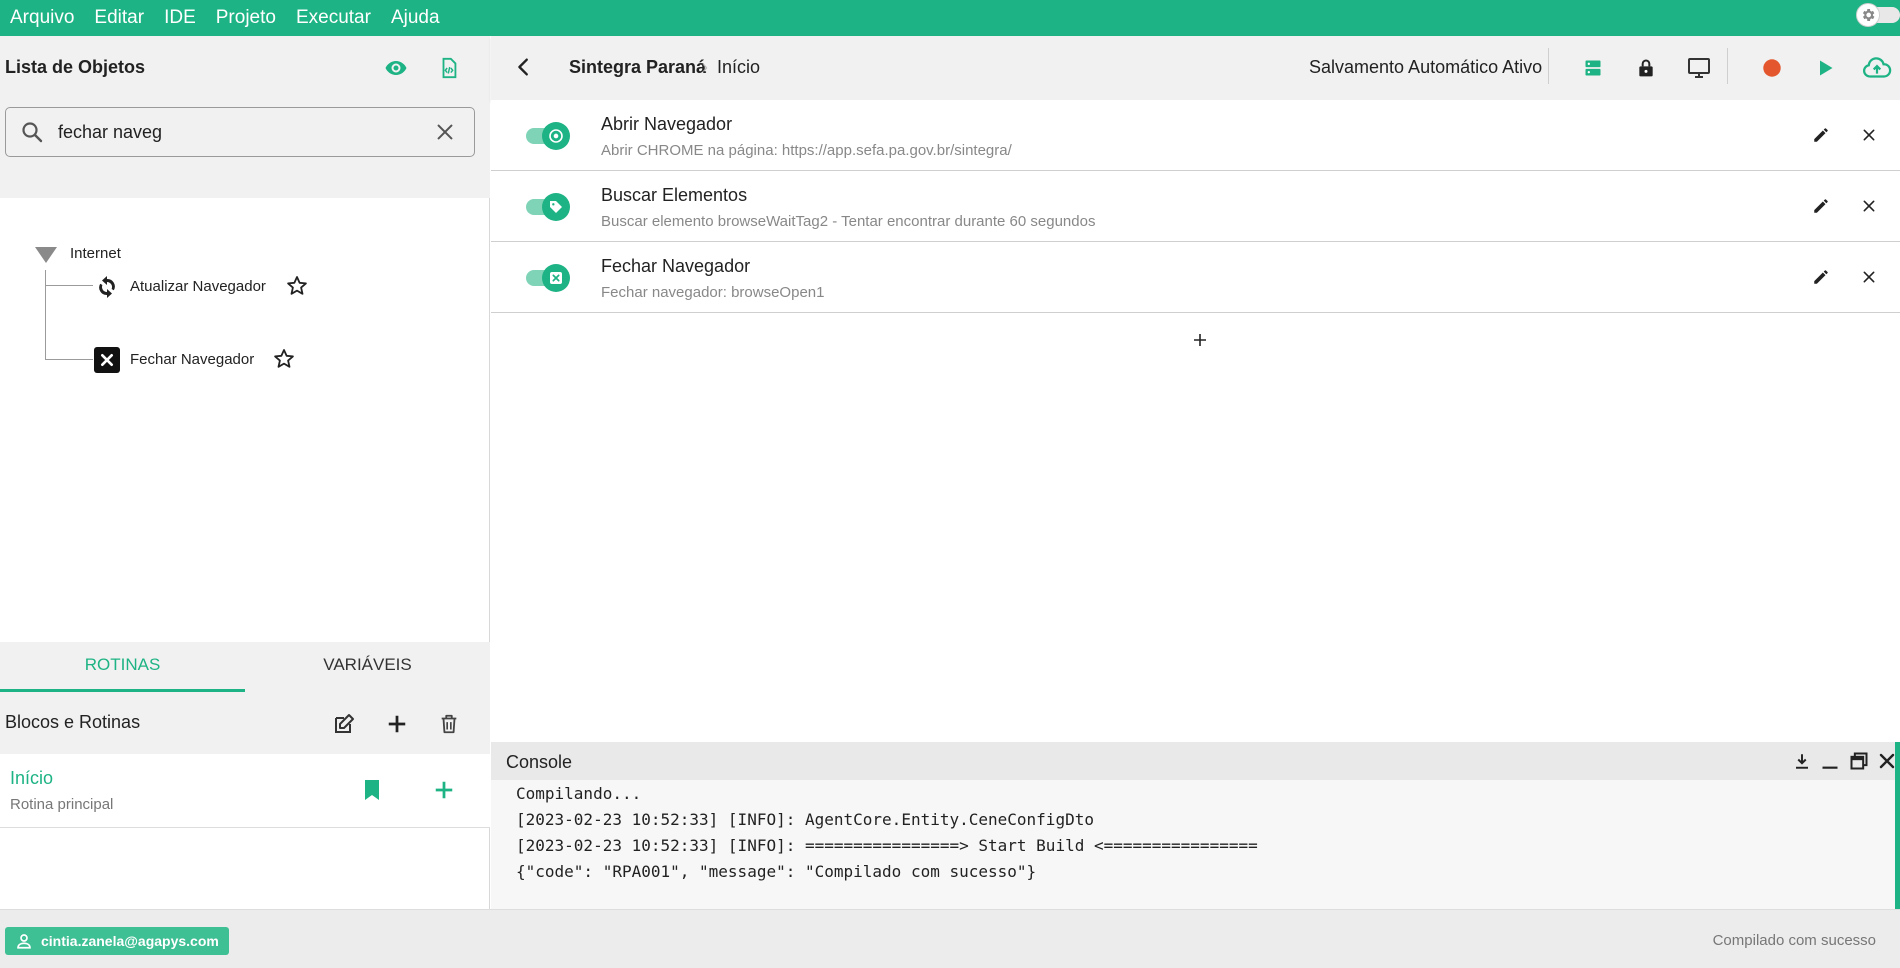  What do you see at coordinates (676, 266) in the screenshot?
I see `step-name: Fechar Navegador` at bounding box center [676, 266].